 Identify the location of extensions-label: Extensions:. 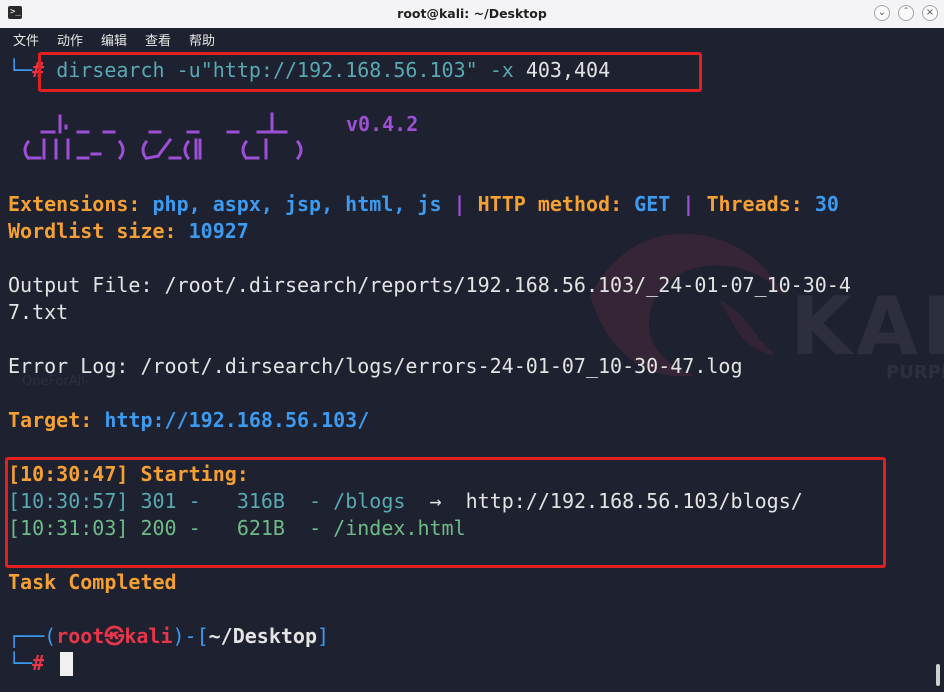
(74, 204).